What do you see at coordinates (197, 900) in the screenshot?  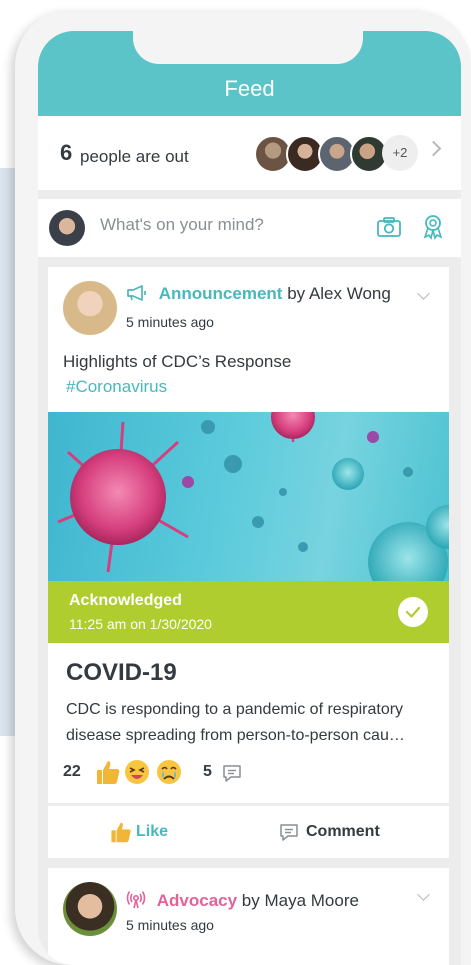 I see `post-type-label: Advocacy` at bounding box center [197, 900].